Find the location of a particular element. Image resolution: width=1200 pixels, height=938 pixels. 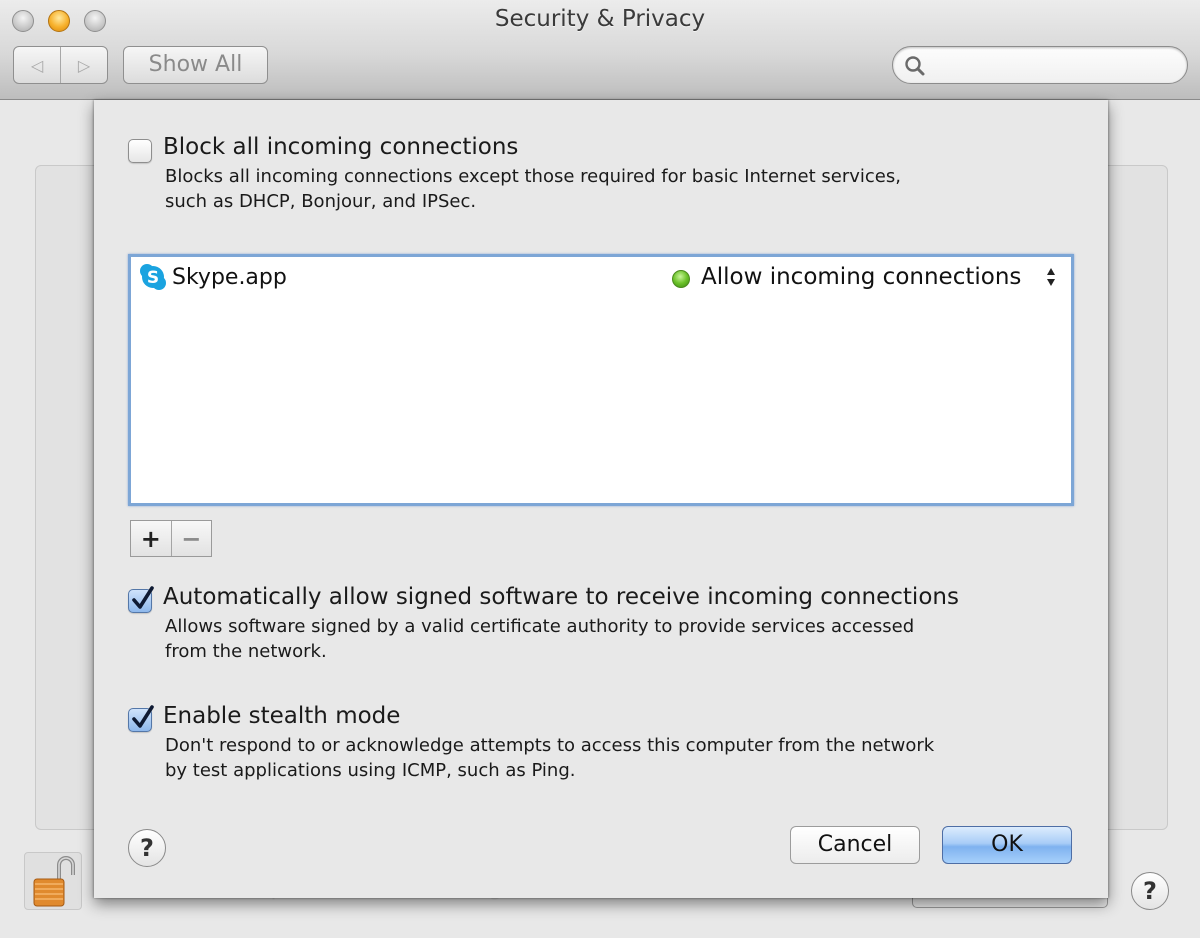

help-button: ? is located at coordinates (147, 848).